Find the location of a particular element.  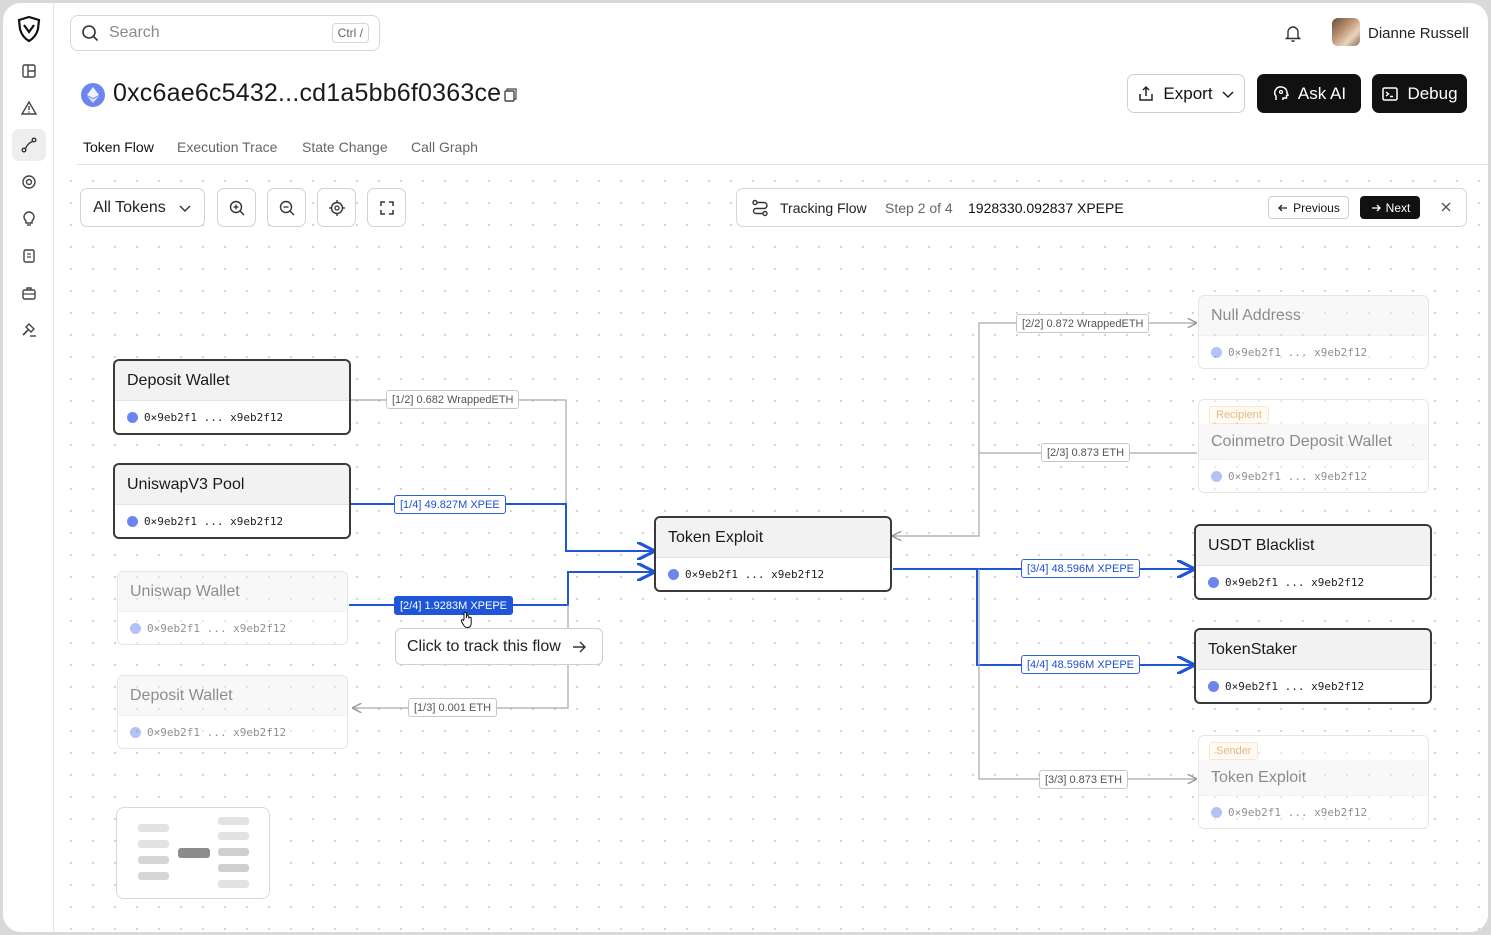

document-icon is located at coordinates (29, 256).